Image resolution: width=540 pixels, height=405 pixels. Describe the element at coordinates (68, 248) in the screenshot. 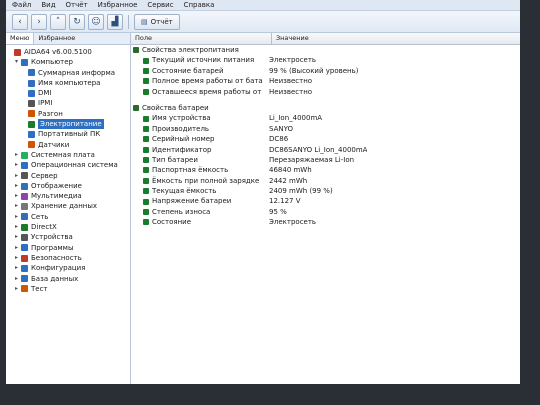

I see `tree-item: ▸ Программы` at that location.